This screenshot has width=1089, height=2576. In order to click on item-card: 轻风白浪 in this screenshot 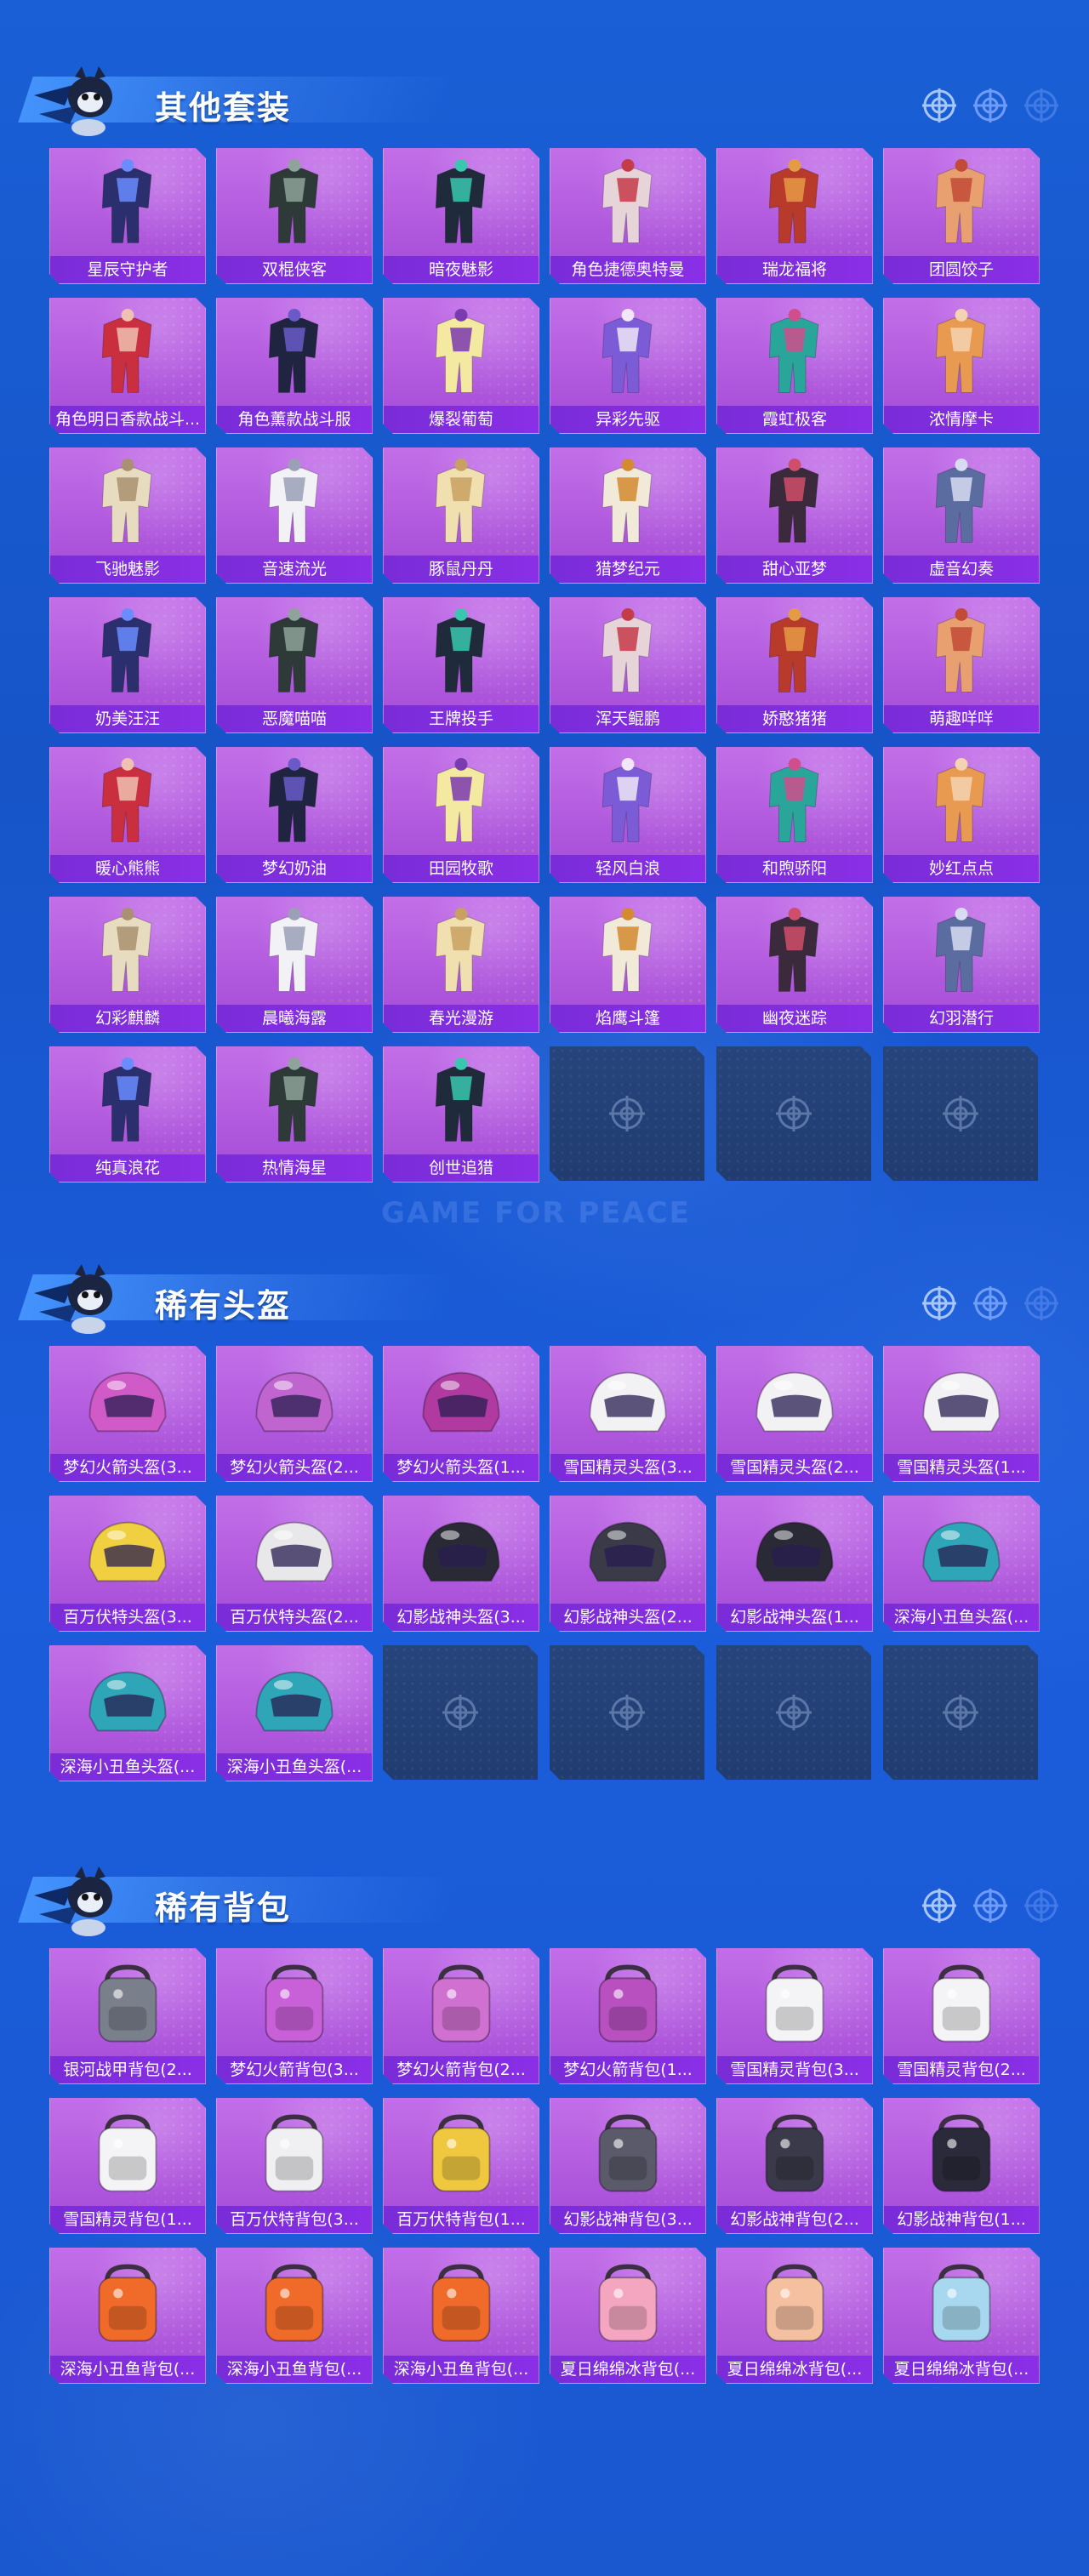, I will do `click(628, 815)`.